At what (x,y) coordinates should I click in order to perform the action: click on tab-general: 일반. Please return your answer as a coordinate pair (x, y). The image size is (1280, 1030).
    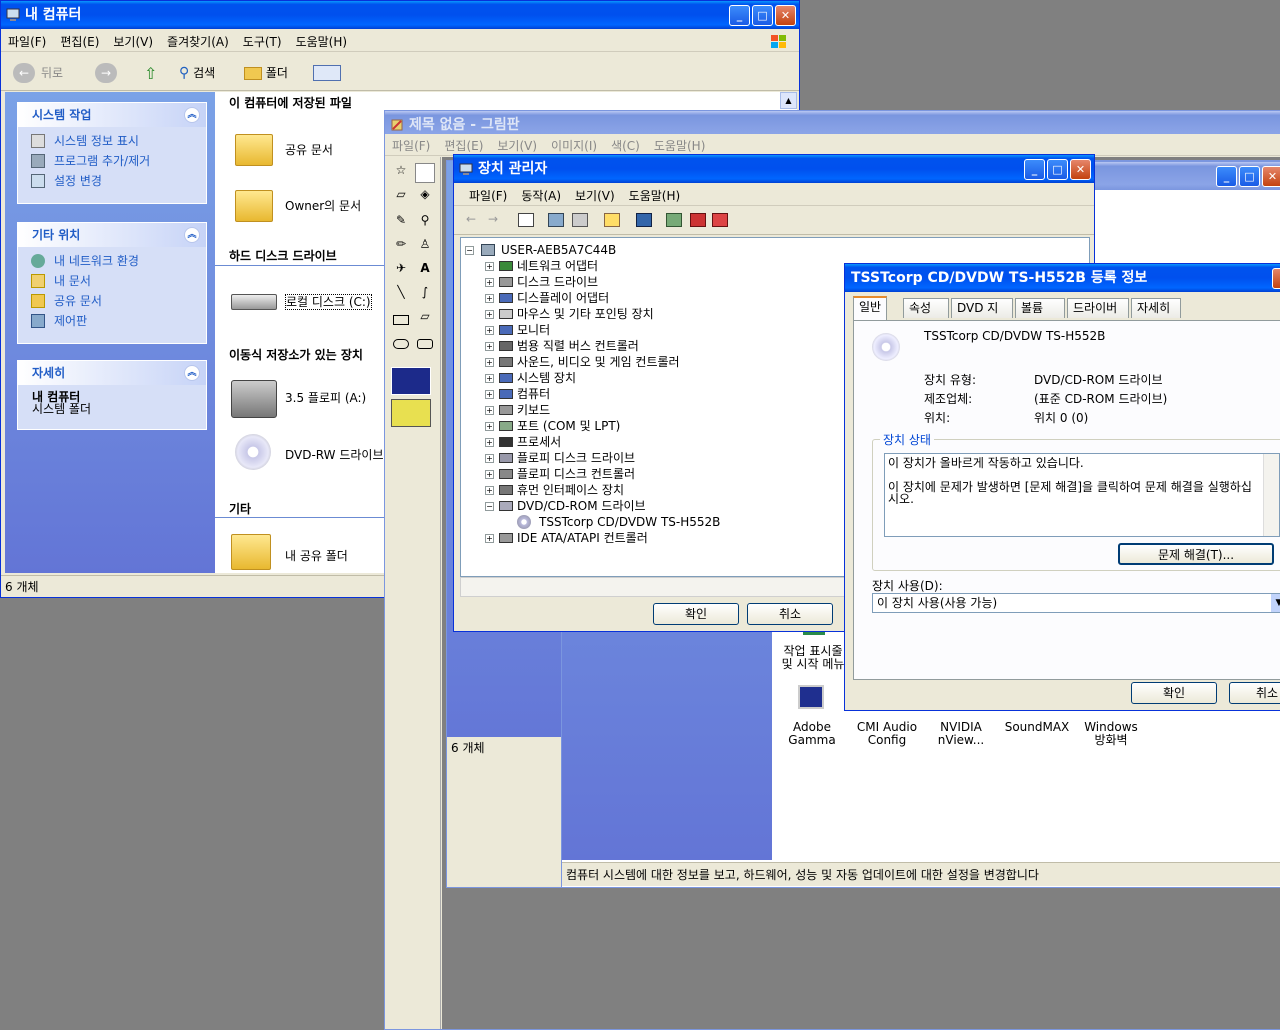
    Looking at the image, I should click on (870, 308).